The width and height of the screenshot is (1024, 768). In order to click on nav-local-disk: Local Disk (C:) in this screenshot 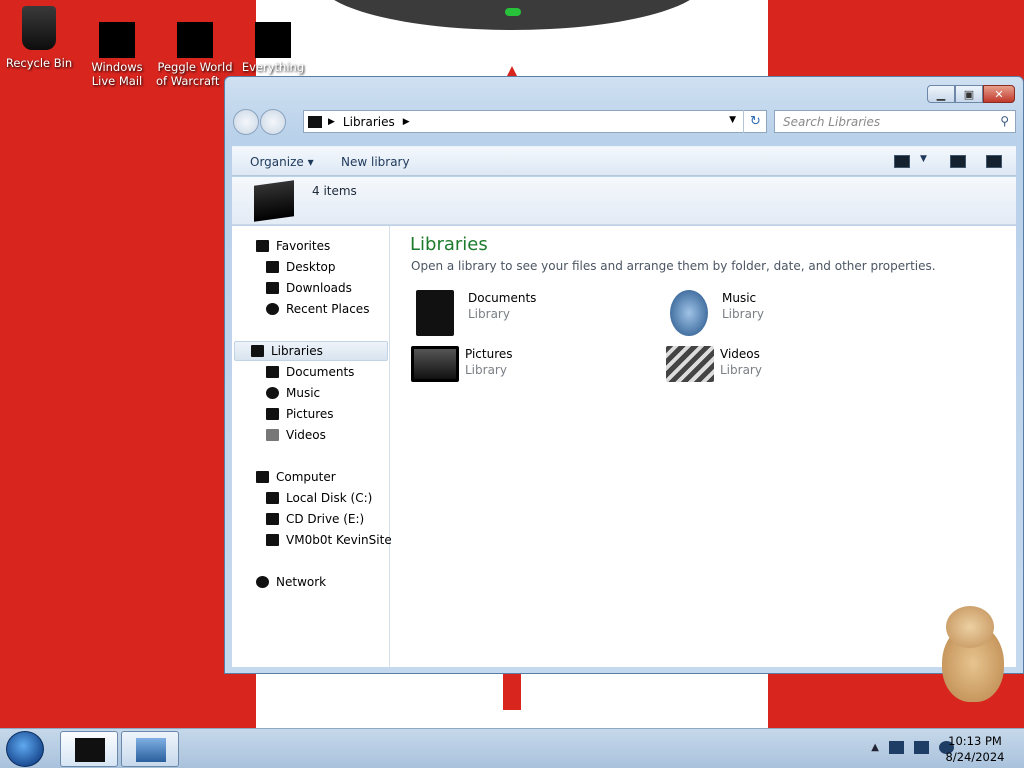, I will do `click(319, 498)`.